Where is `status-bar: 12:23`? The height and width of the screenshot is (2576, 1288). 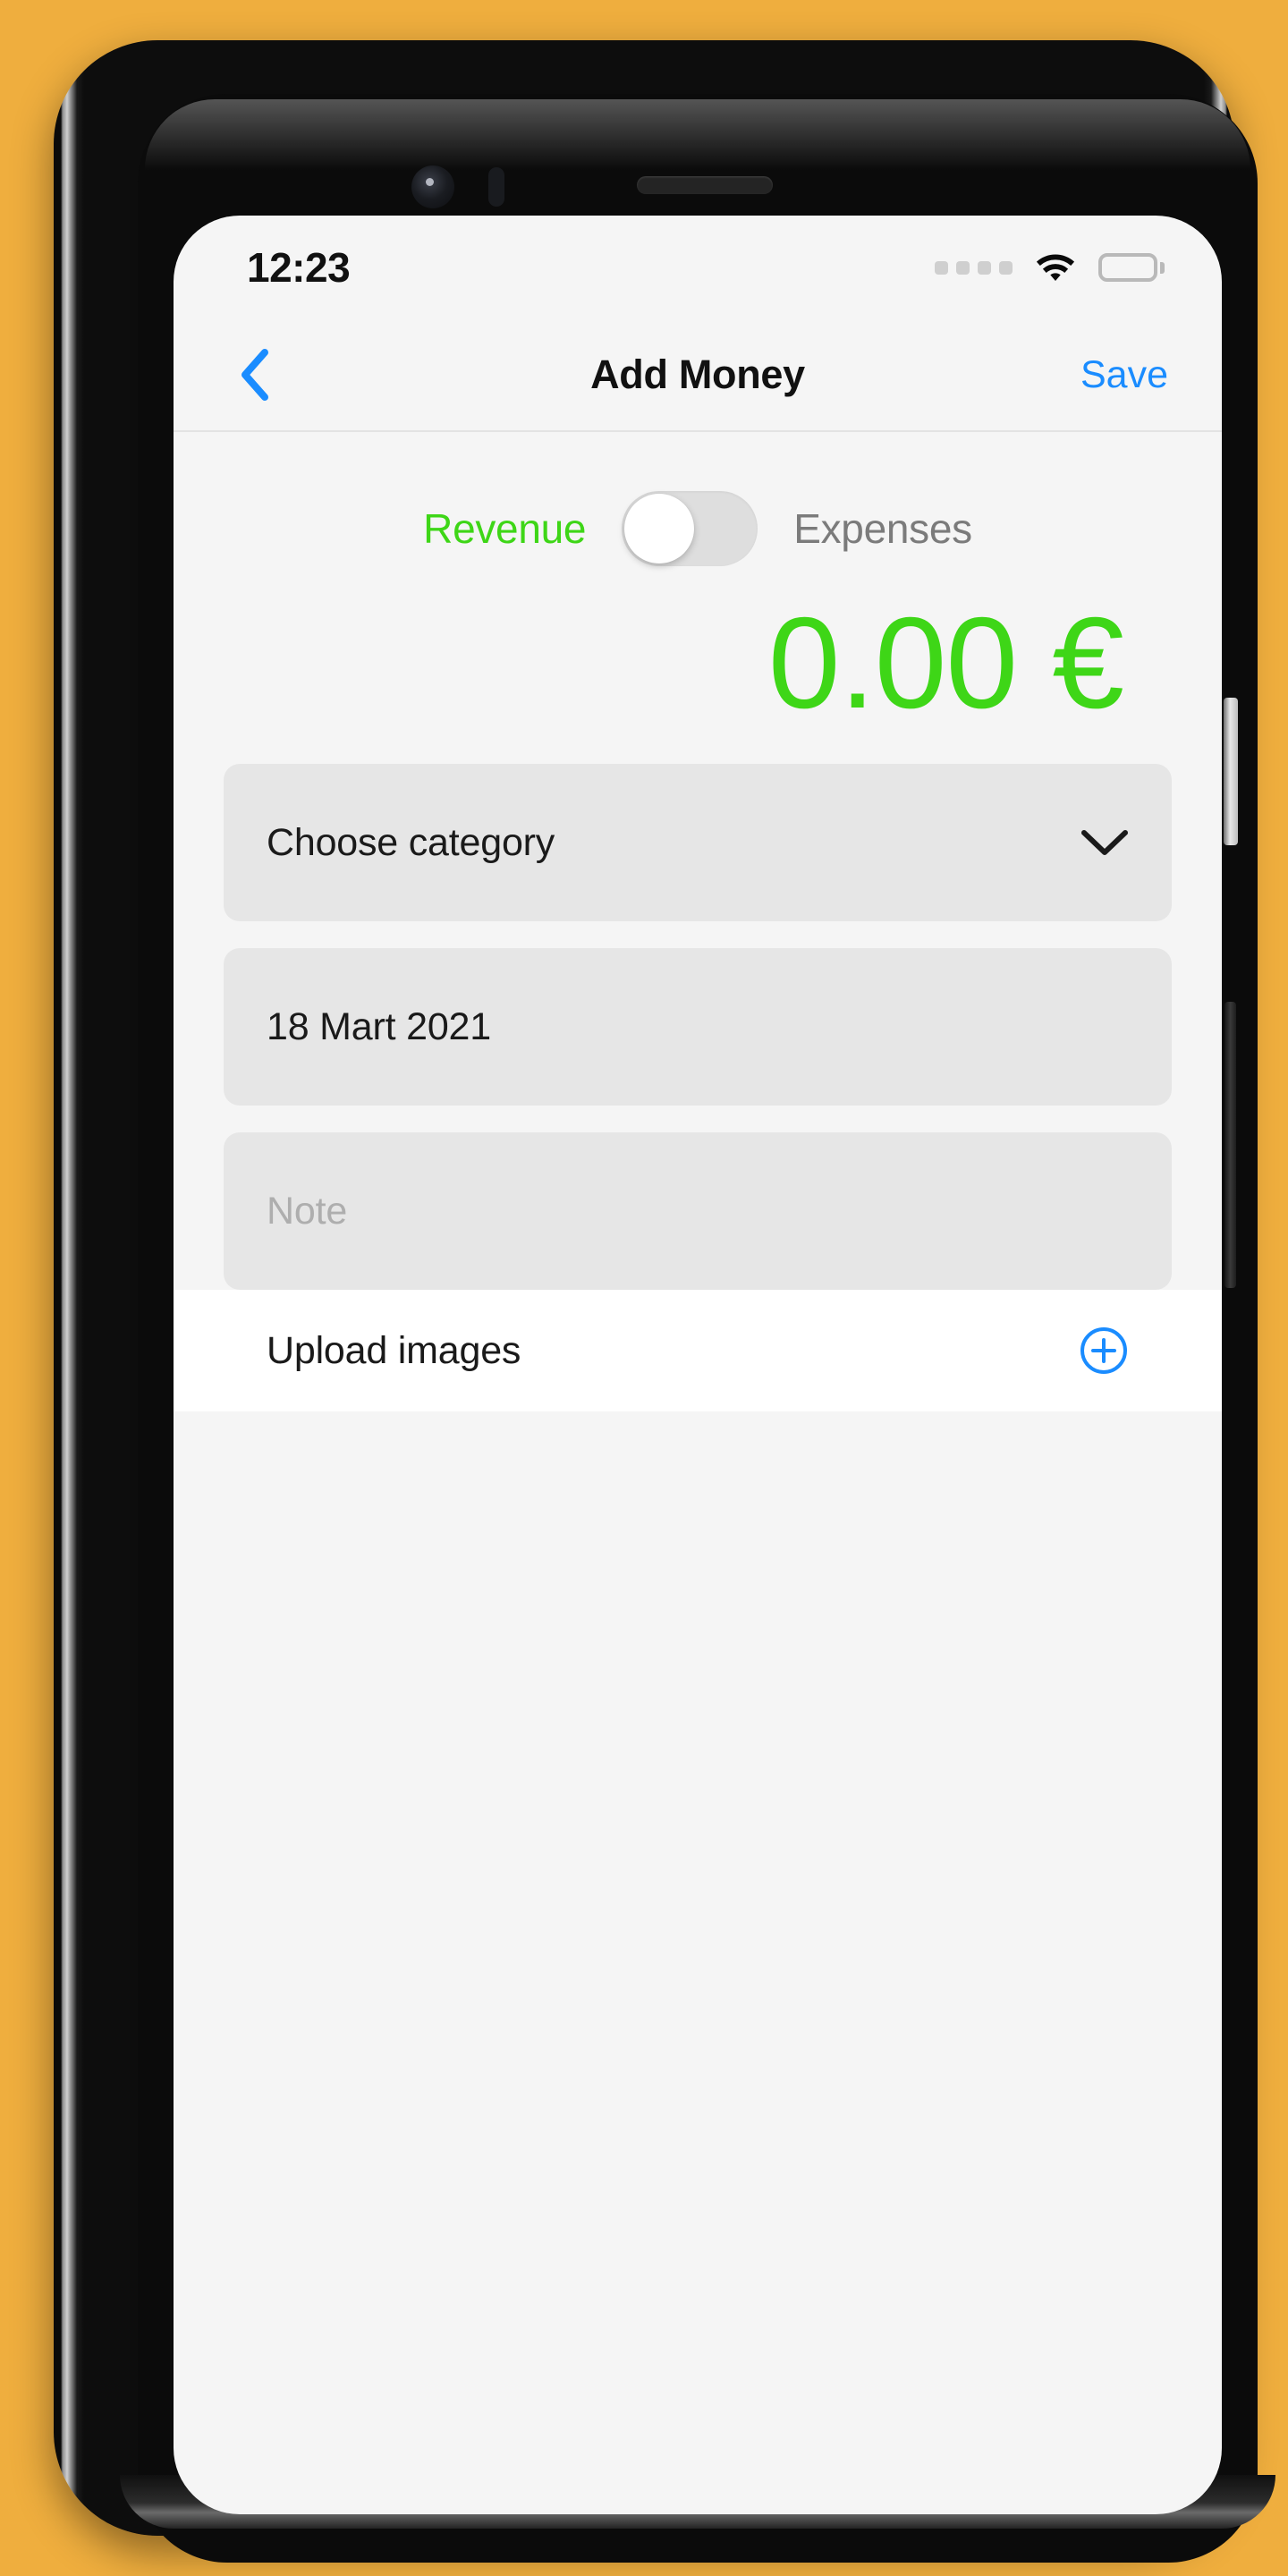 status-bar: 12:23 is located at coordinates (698, 267).